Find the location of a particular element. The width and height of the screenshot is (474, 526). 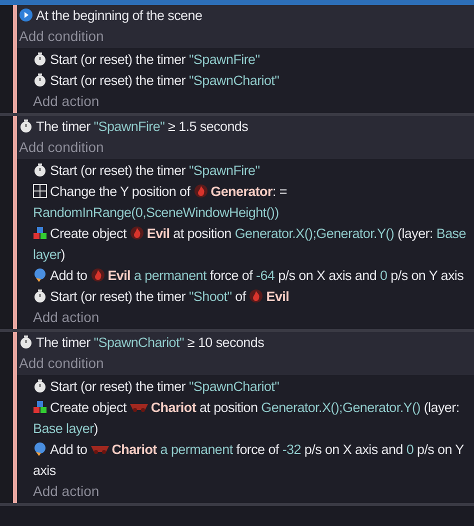

event-line: Change the Y position of Generator: = RandomInRange(0,SceneWindowHeight()) is located at coordinates (251, 202).